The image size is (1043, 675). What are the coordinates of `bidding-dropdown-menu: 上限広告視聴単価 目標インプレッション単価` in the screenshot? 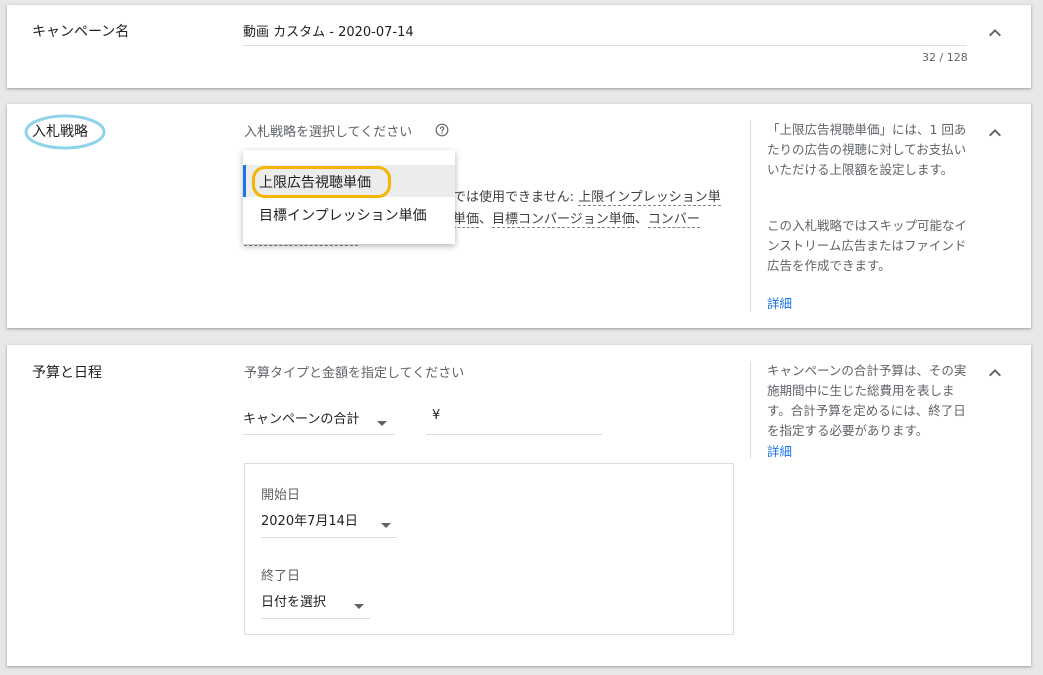 It's located at (349, 197).